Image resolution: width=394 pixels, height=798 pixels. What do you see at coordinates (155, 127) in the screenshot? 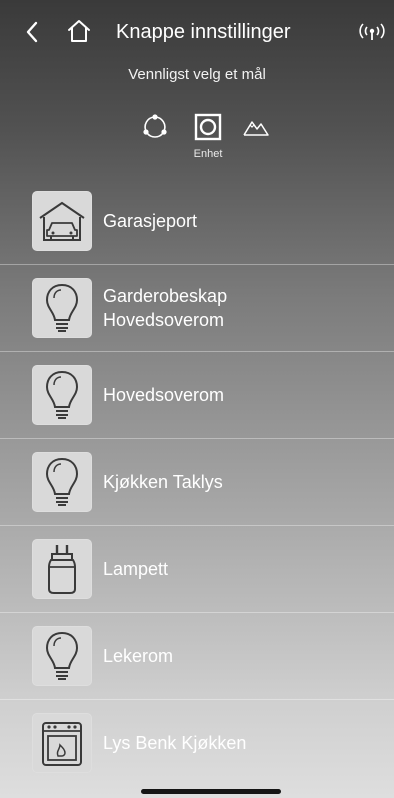
I see `group-icon` at bounding box center [155, 127].